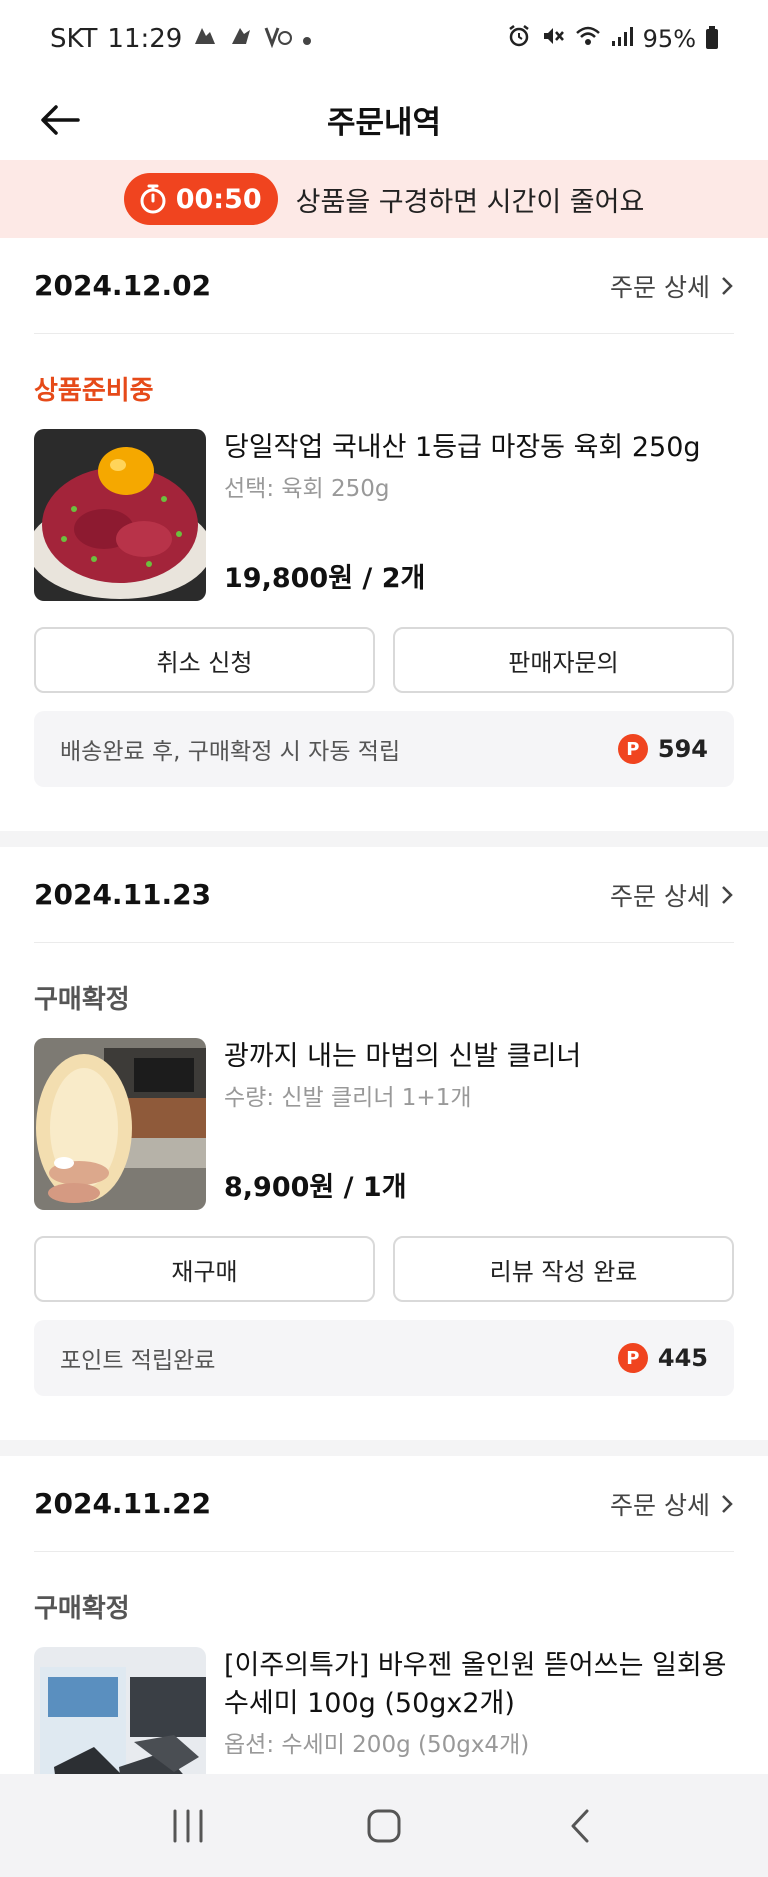 The image size is (768, 1877). I want to click on point-text: 포인트 적립완료, so click(138, 1361).